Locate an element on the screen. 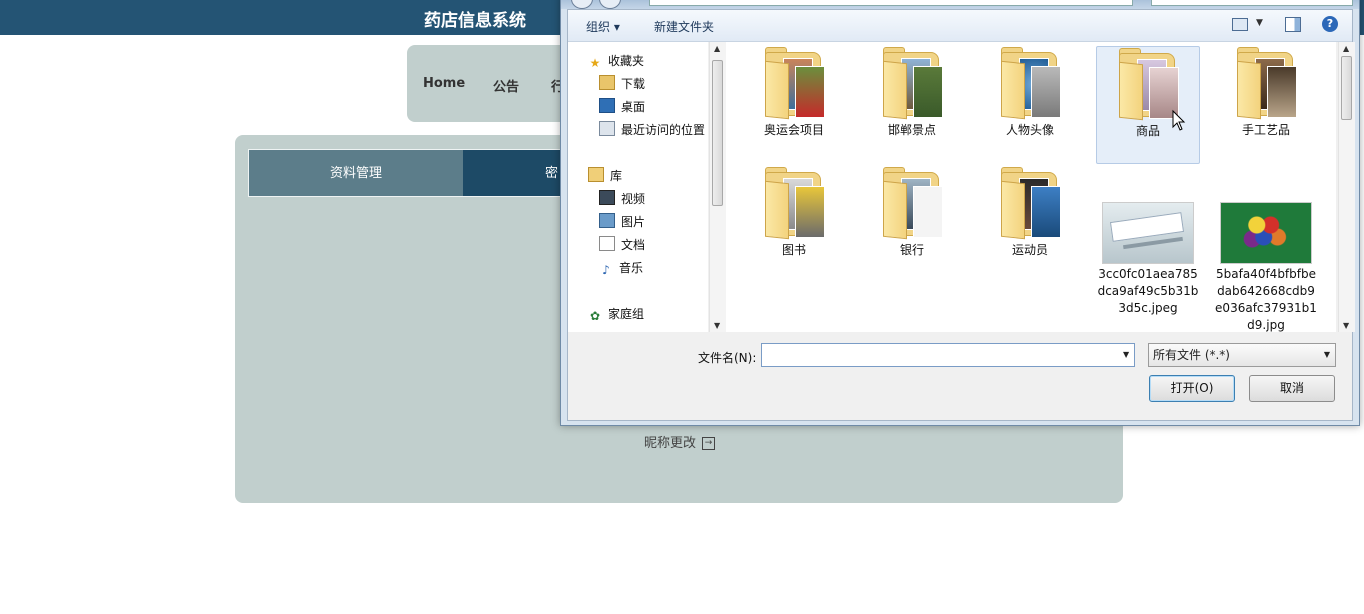 This screenshot has width=1364, height=614. navigation-pane: ★ 收藏夹 下载 桌面 最近访问的位置 库 视频 图片 文档 ♪ 音乐 ✿ 家庭组 is located at coordinates (638, 187).